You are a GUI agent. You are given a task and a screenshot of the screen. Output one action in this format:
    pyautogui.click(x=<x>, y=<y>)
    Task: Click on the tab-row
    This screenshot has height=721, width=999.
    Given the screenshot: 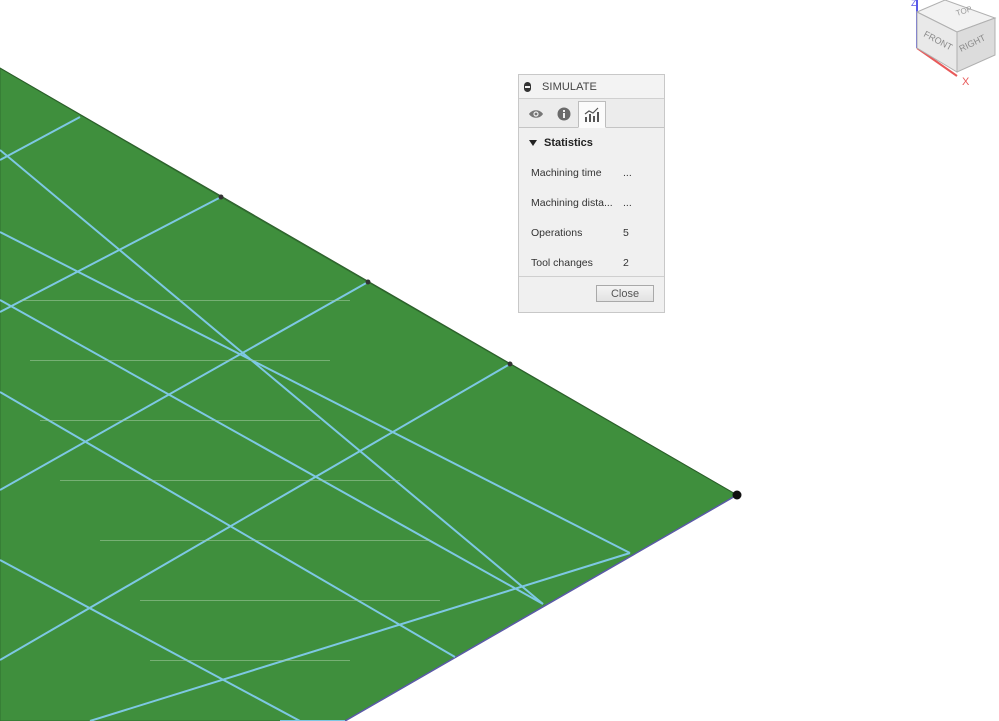 What is the action you would take?
    pyautogui.click(x=591, y=113)
    